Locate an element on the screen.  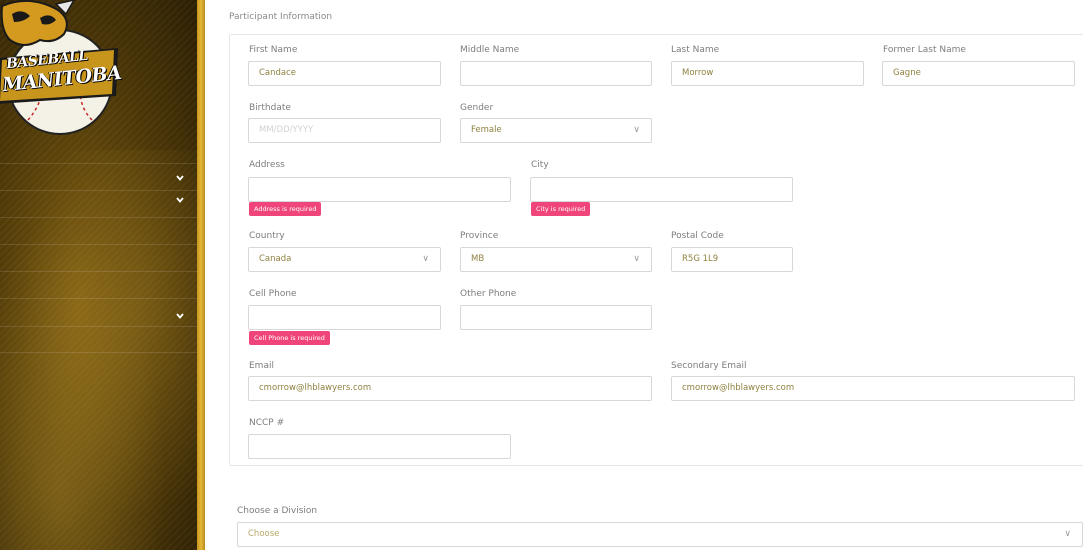
last-name-label: Last Name is located at coordinates (695, 50).